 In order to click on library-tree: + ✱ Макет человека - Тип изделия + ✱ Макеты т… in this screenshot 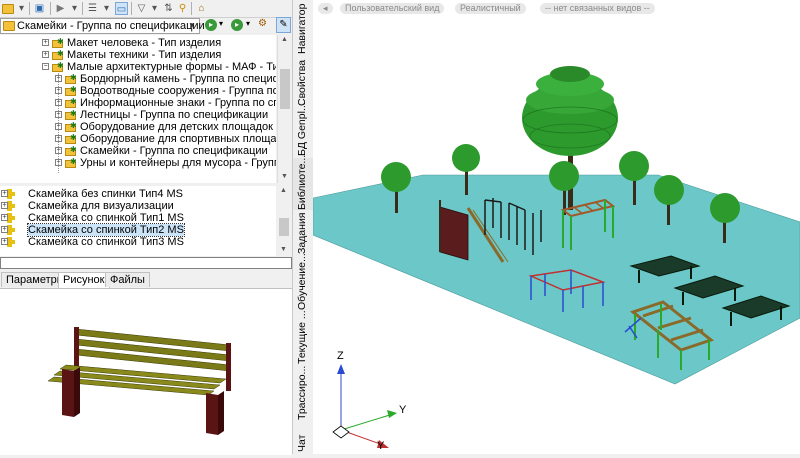, I will do `click(138, 109)`.